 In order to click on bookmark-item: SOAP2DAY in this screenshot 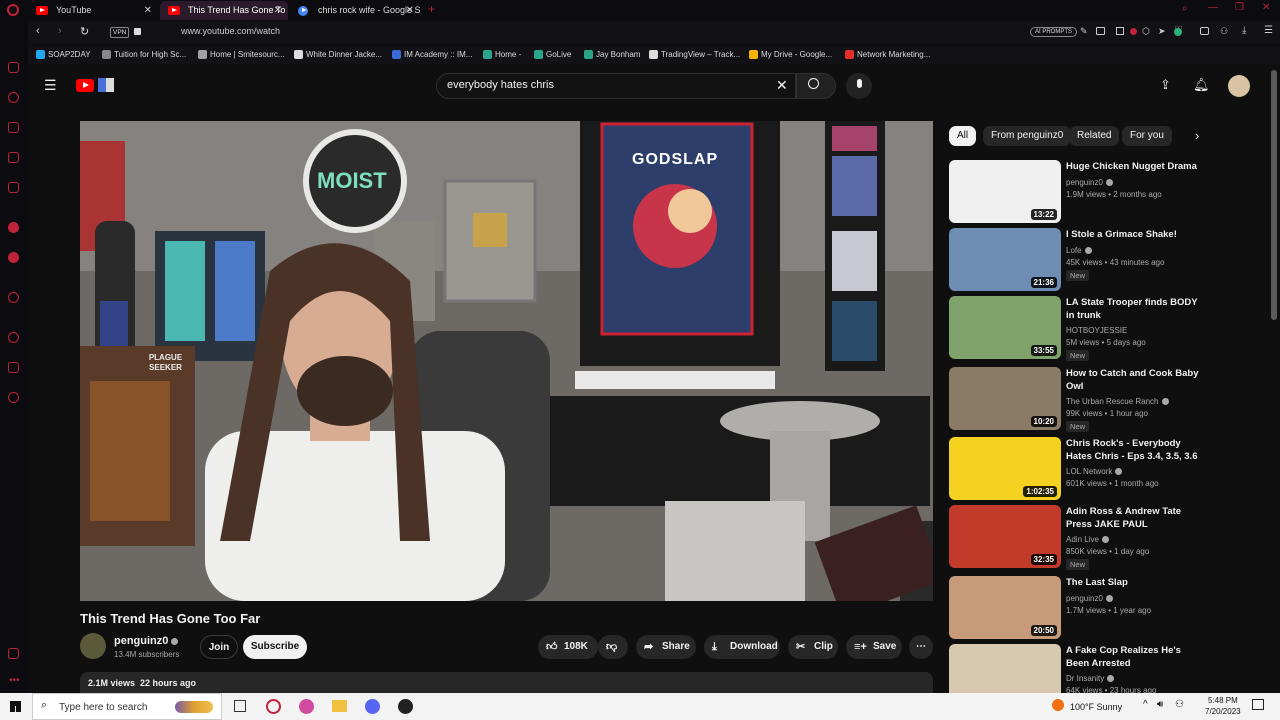, I will do `click(63, 54)`.